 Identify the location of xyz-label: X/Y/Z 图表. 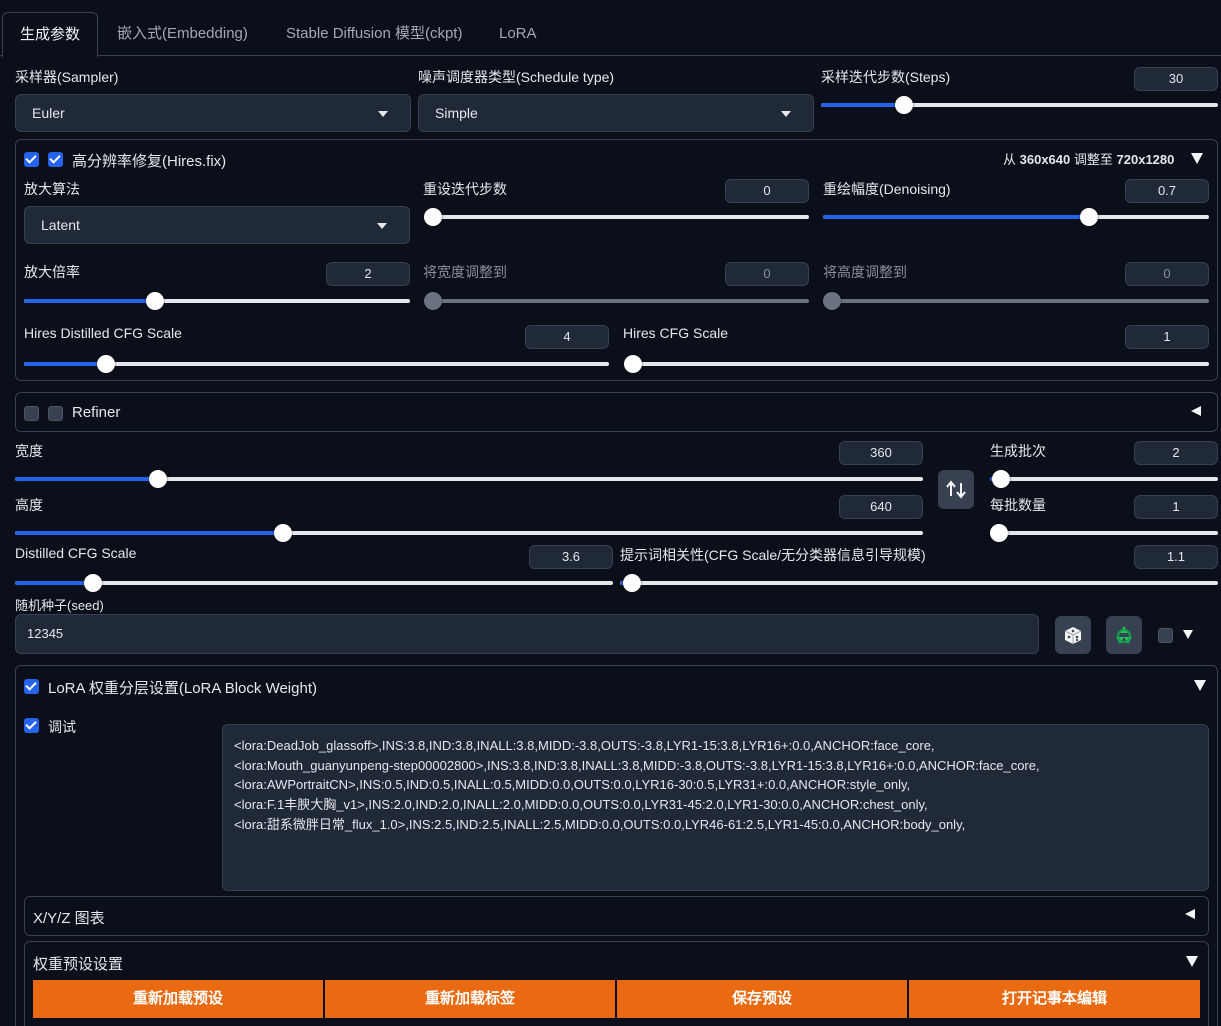
(69, 918).